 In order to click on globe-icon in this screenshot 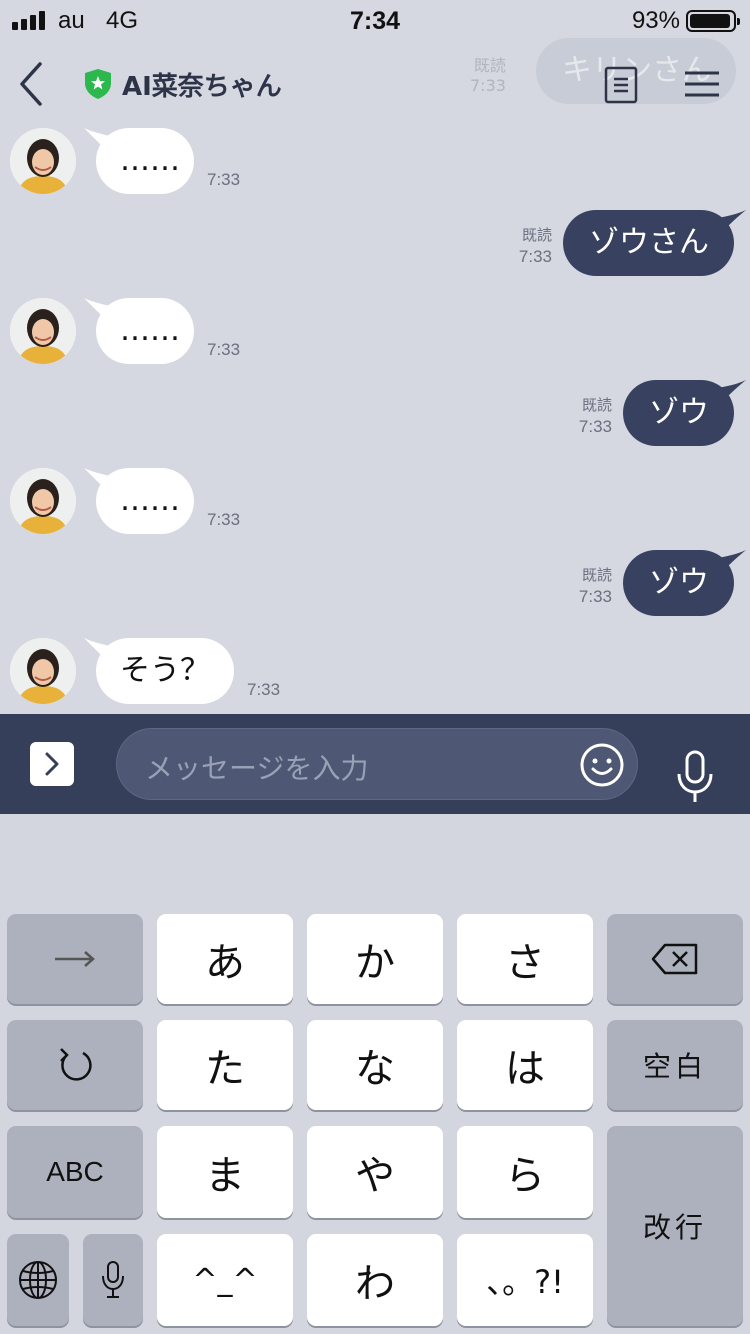, I will do `click(38, 1280)`.